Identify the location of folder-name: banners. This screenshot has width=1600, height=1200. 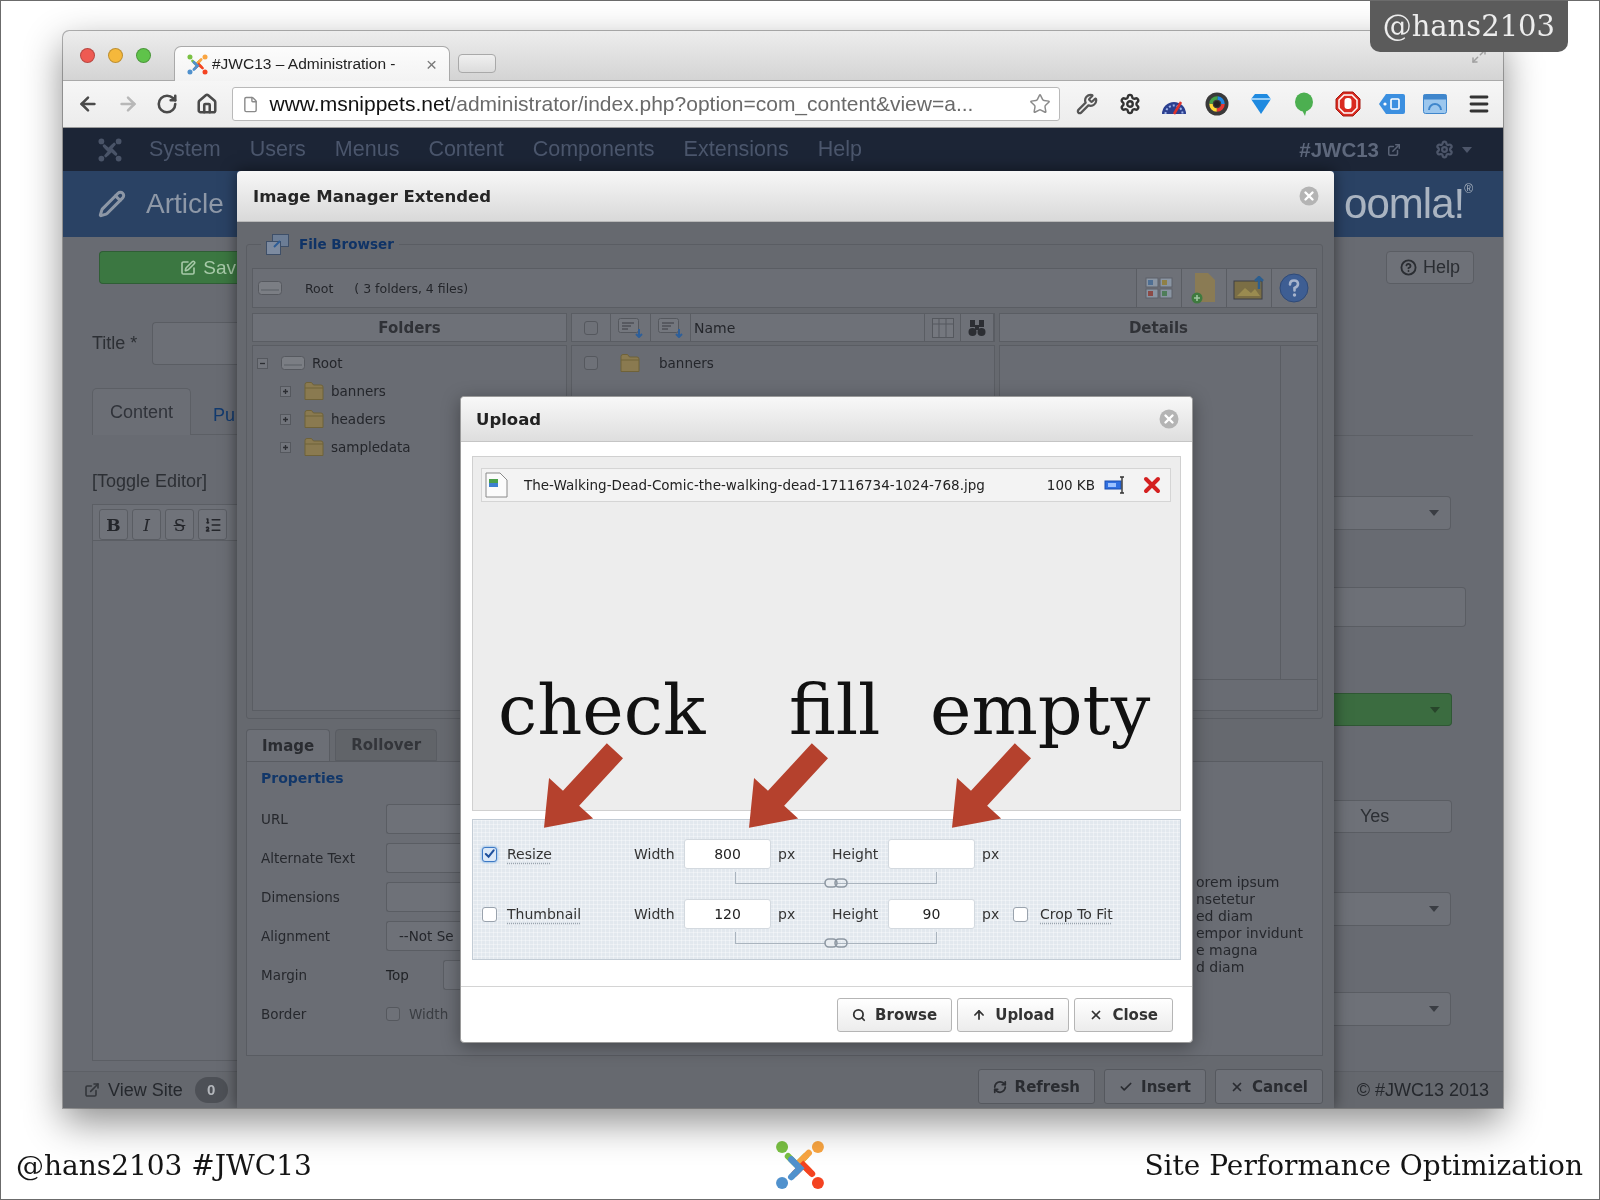
(358, 391).